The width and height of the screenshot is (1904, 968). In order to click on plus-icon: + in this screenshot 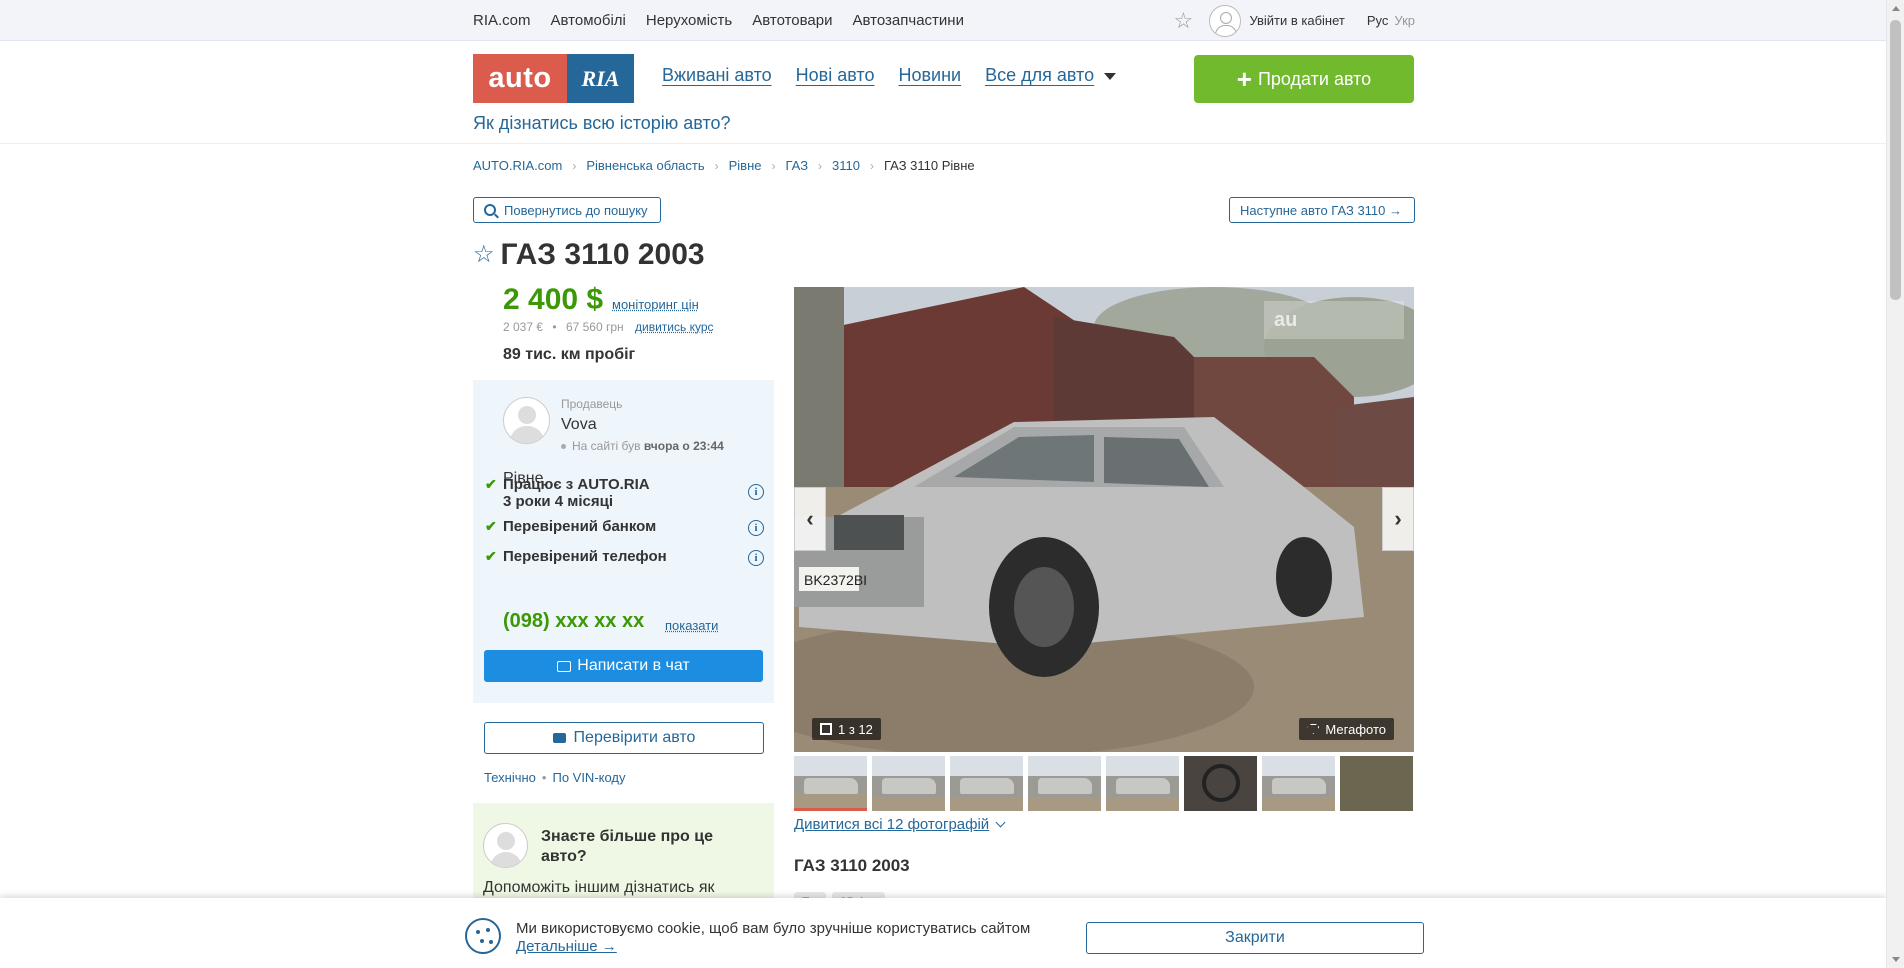, I will do `click(1244, 79)`.